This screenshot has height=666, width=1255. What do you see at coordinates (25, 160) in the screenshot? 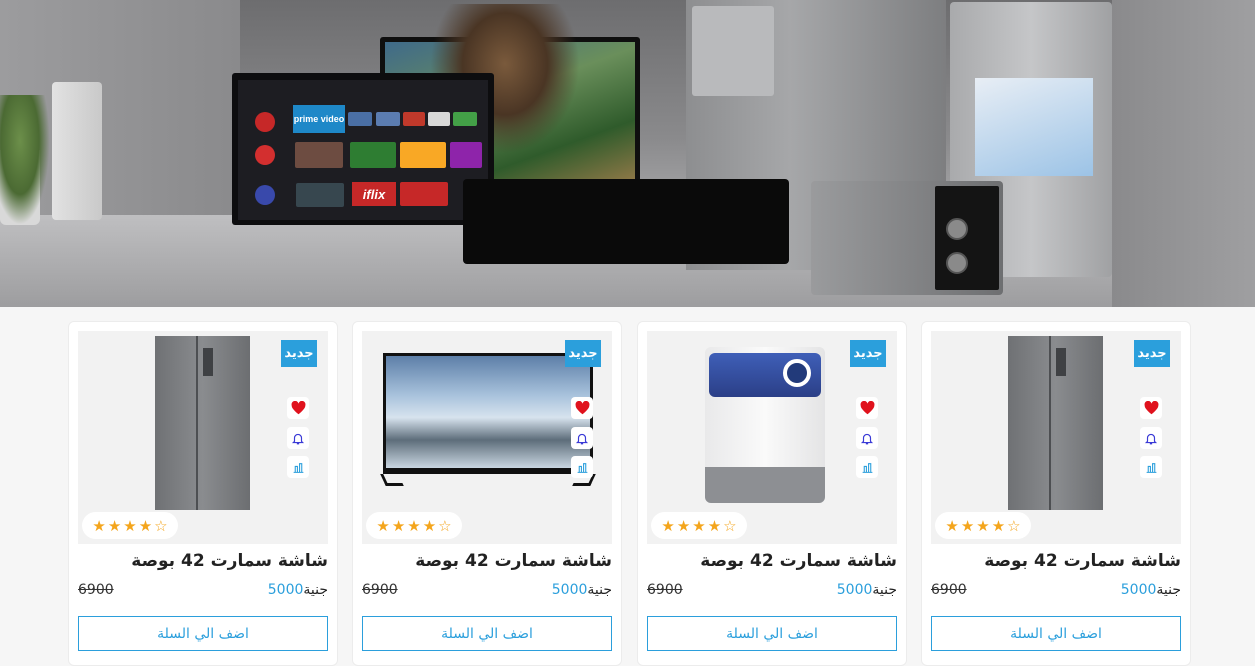
I see `hero-plant` at bounding box center [25, 160].